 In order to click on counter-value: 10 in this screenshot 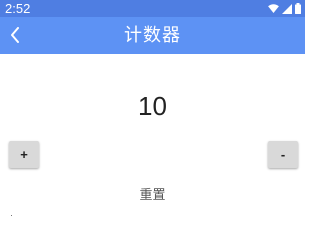, I will do `click(152, 106)`.